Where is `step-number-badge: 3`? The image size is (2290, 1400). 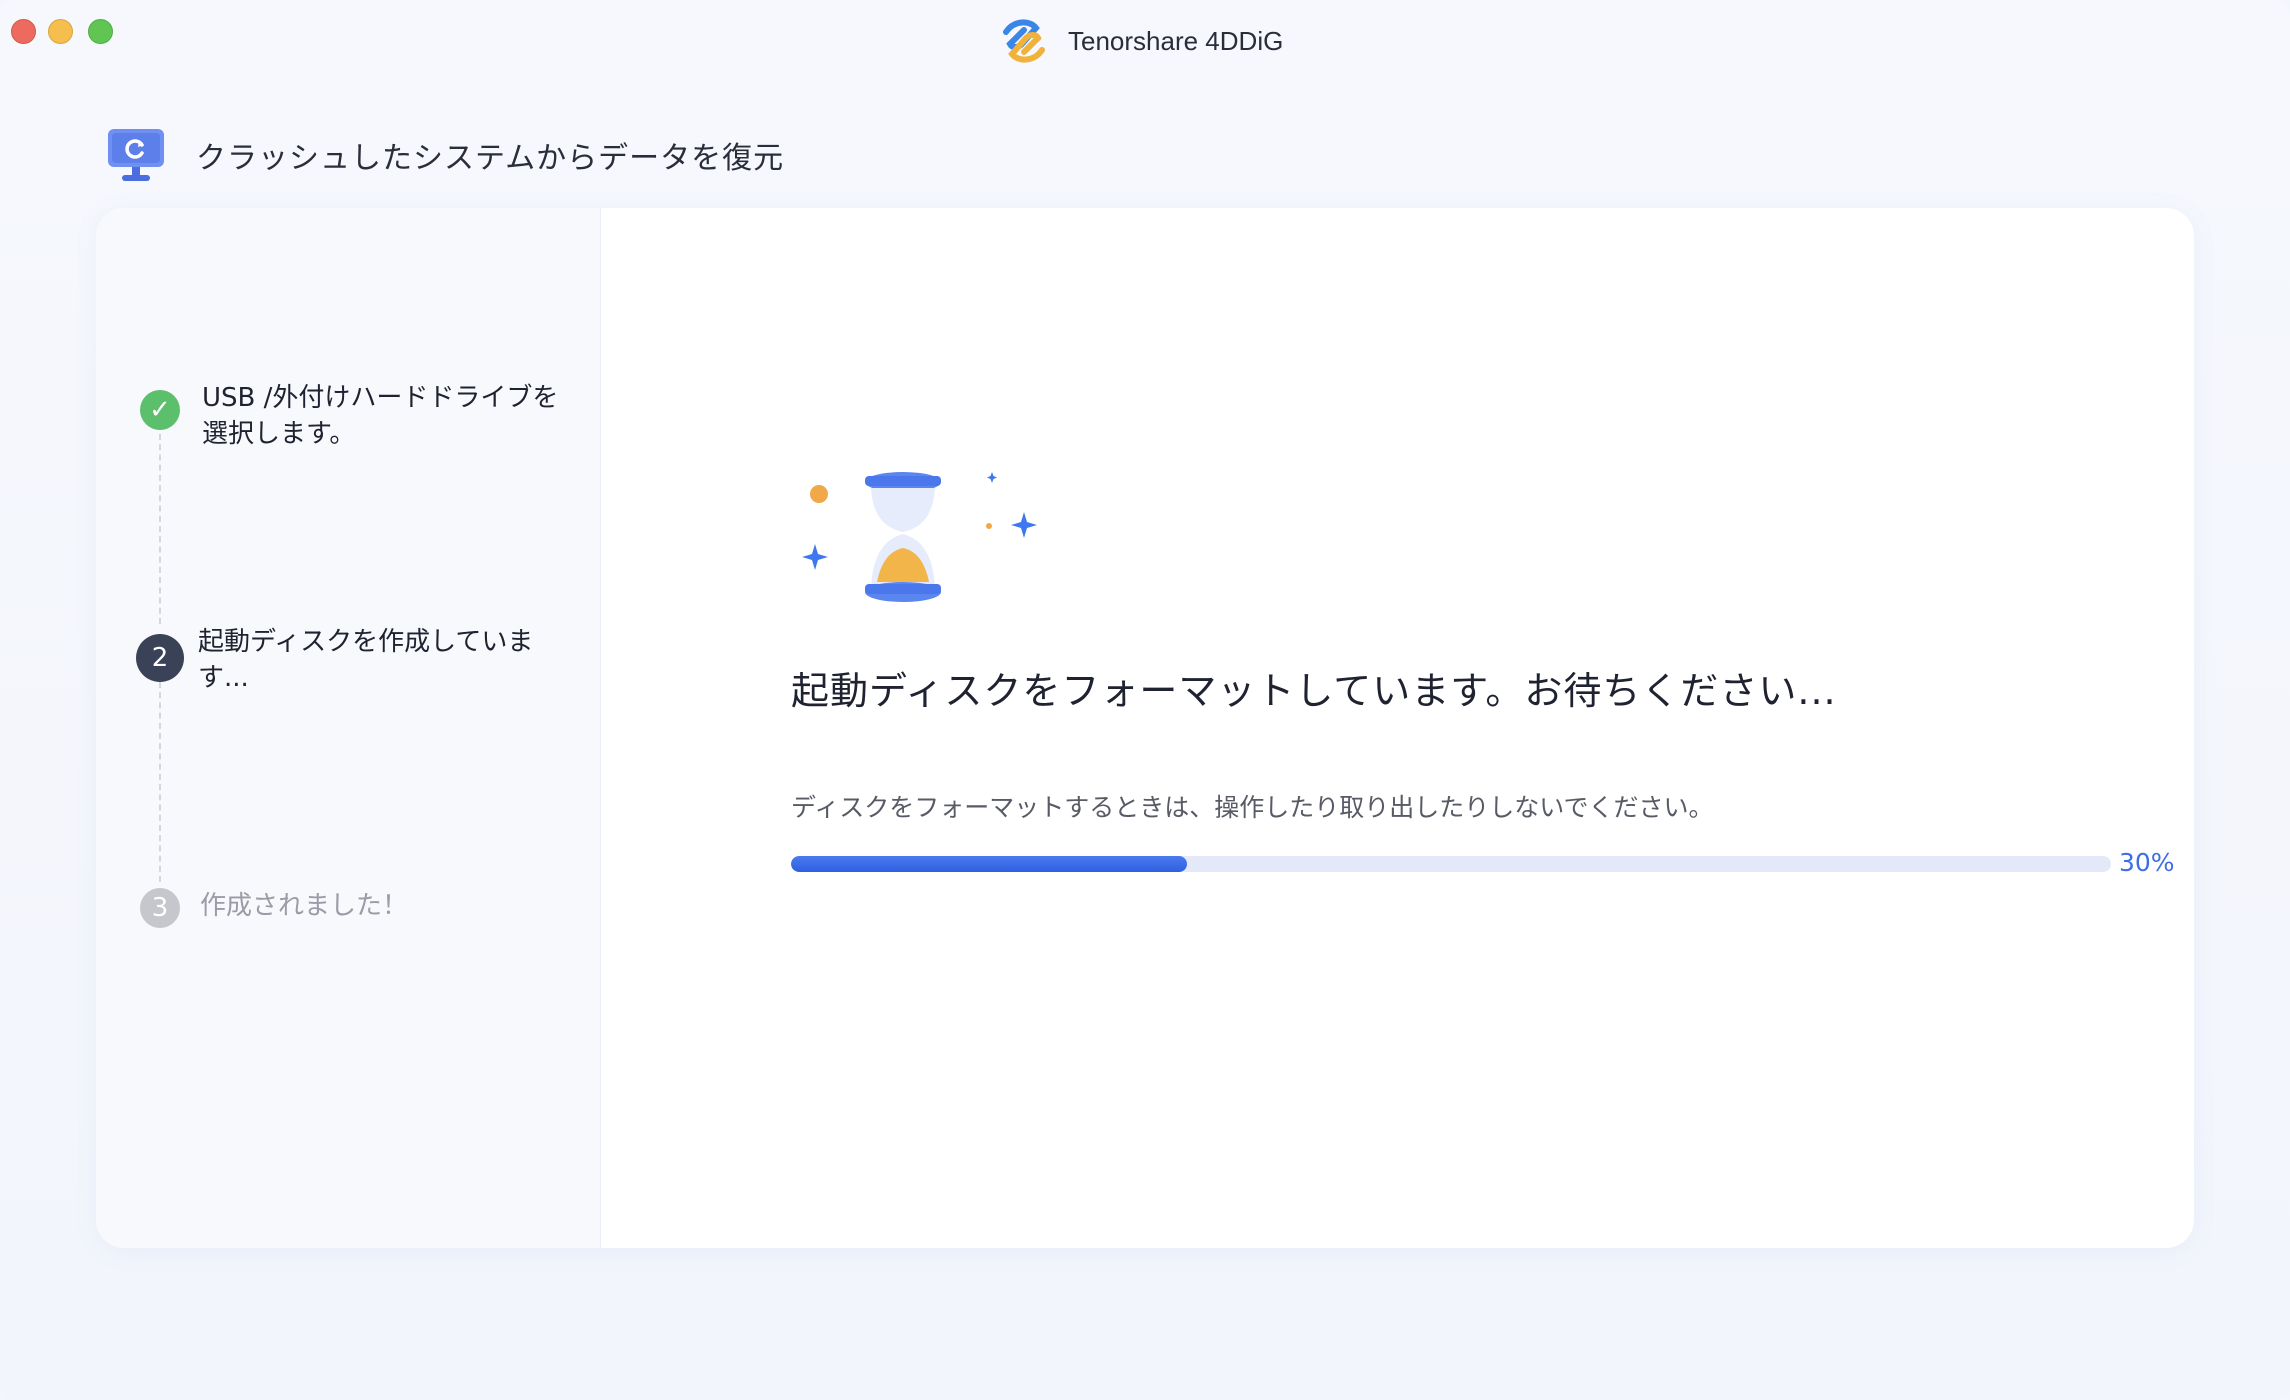 step-number-badge: 3 is located at coordinates (160, 908).